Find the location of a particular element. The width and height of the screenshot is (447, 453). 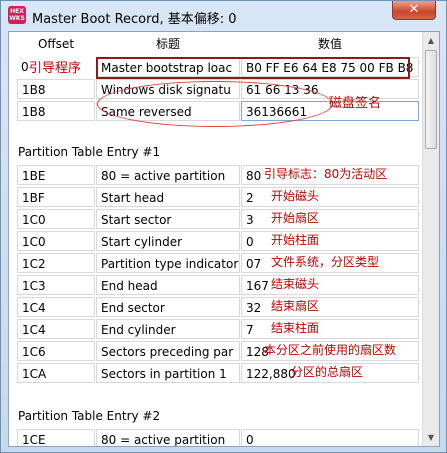

offset-cell: 1C3 is located at coordinates (56, 285).